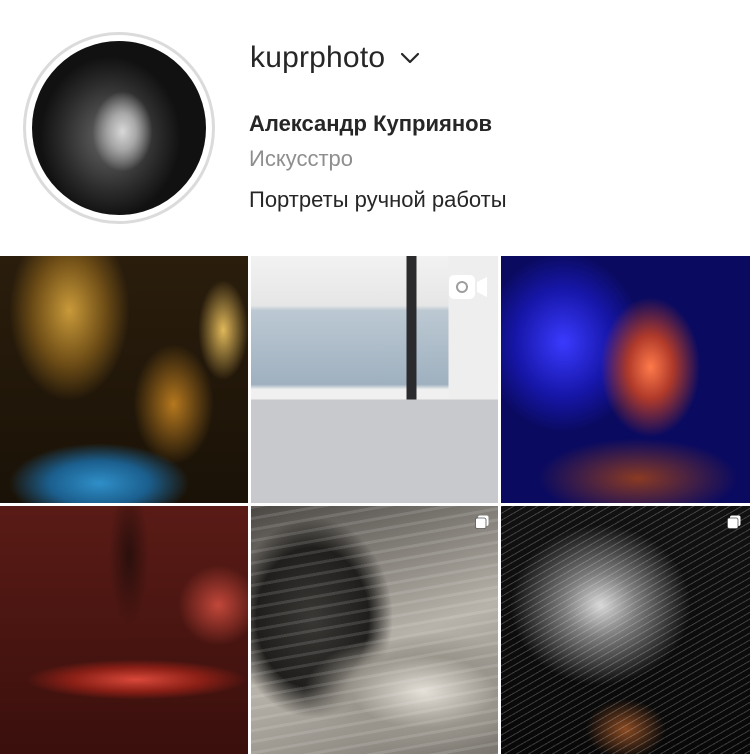 The width and height of the screenshot is (750, 754). Describe the element at coordinates (301, 158) in the screenshot. I see `profile-category: Искусстро` at that location.